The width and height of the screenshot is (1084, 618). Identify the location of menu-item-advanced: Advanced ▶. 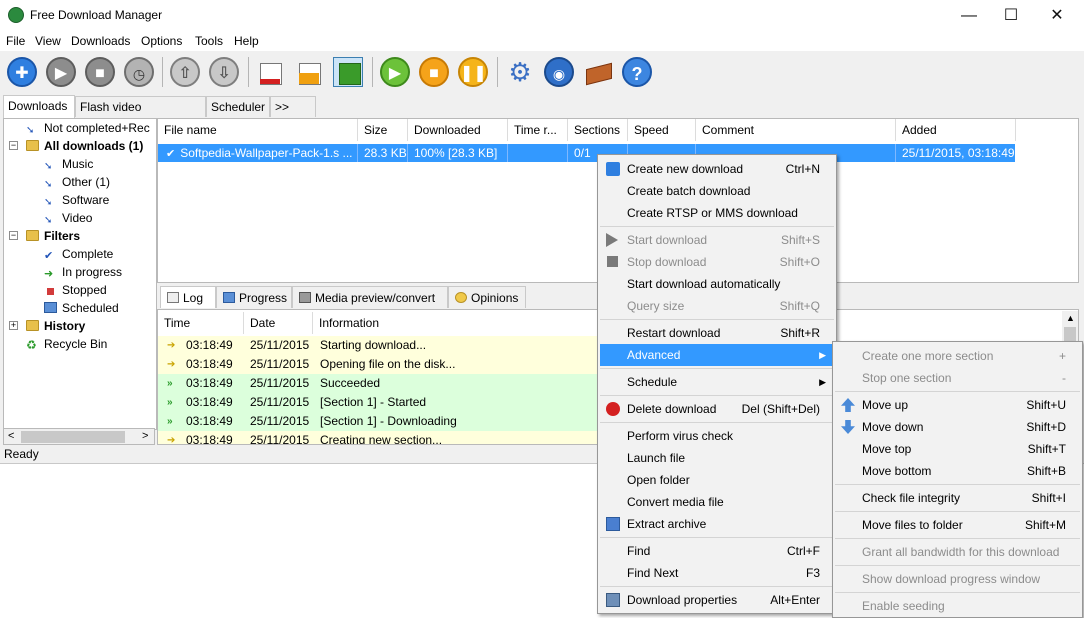
(717, 355).